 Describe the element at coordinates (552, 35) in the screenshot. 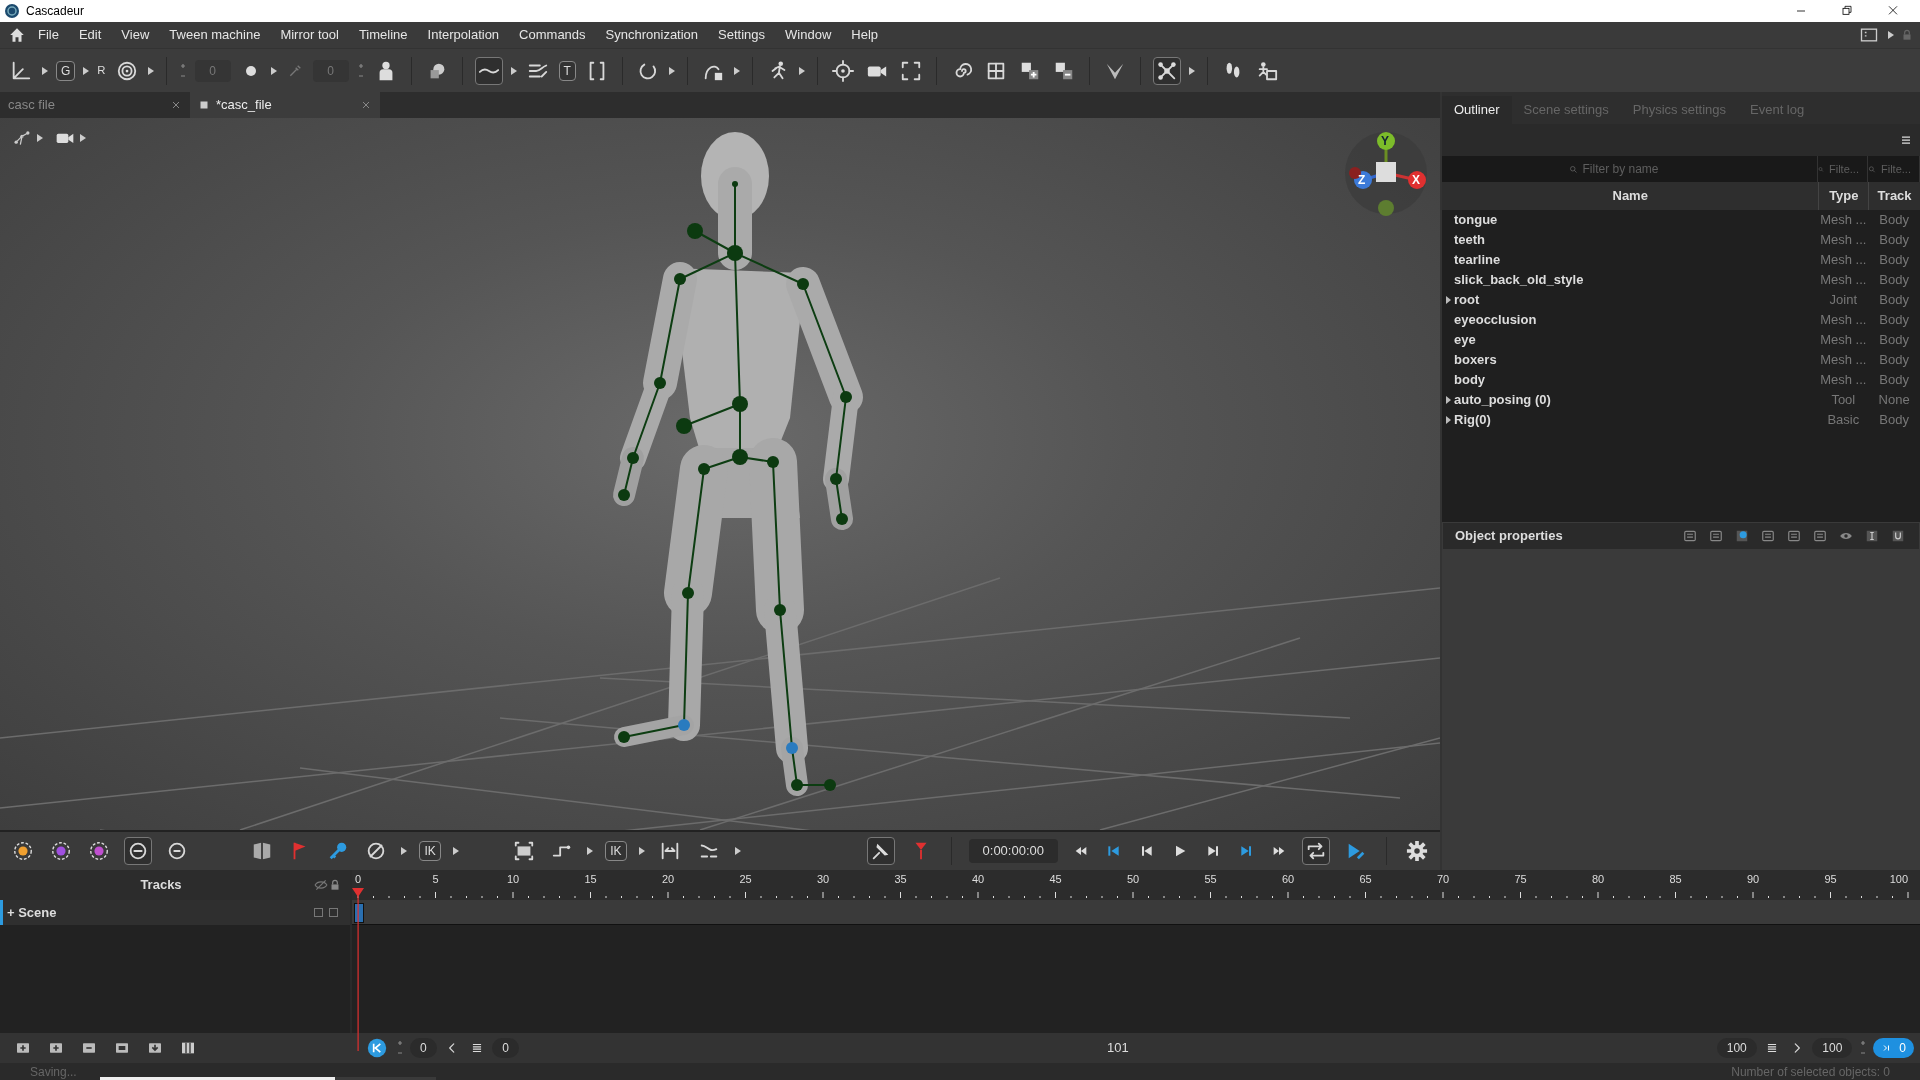

I see `menu-item: Commands` at that location.